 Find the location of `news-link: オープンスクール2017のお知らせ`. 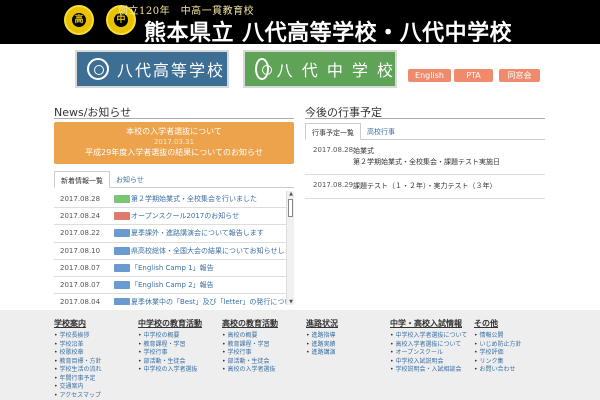

news-link: オープンスクール2017のお知らせ is located at coordinates (212, 216).